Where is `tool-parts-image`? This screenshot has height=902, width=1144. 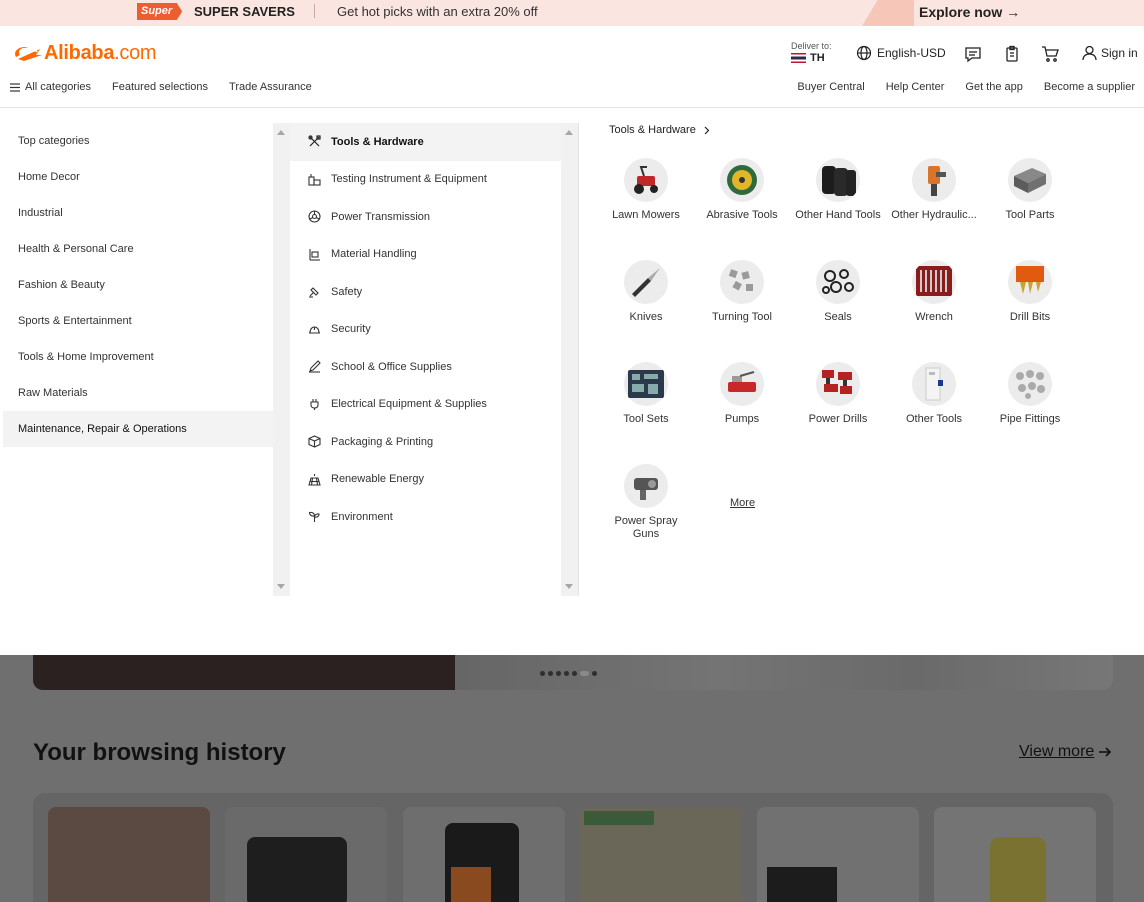
tool-parts-image is located at coordinates (1030, 180).